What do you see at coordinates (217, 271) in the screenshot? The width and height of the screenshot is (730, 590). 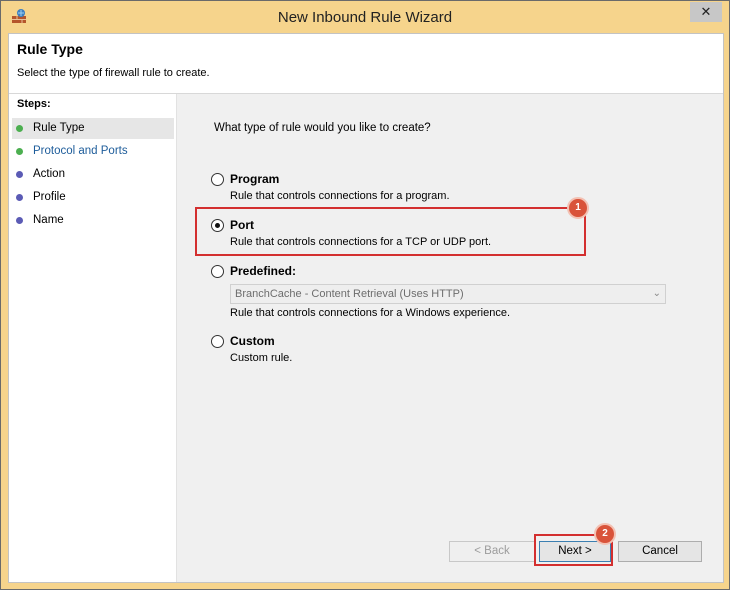 I see `predefined-radio` at bounding box center [217, 271].